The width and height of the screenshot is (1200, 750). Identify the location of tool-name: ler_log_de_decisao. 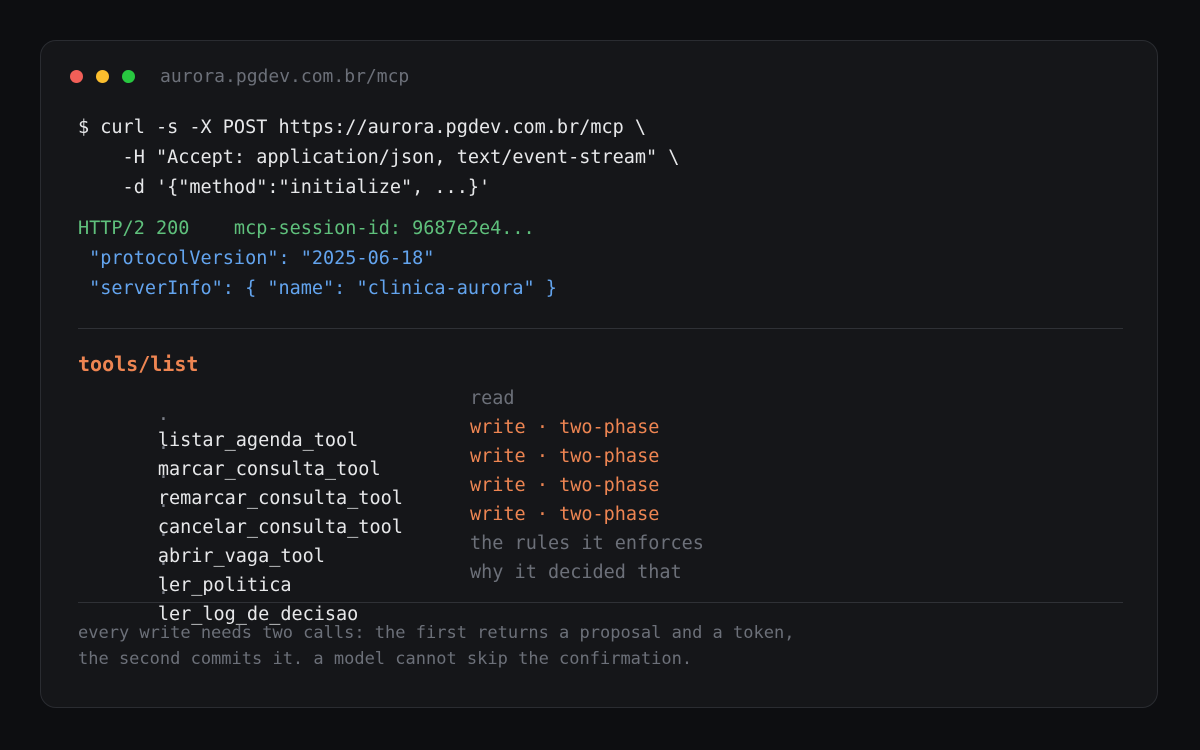
(258, 614).